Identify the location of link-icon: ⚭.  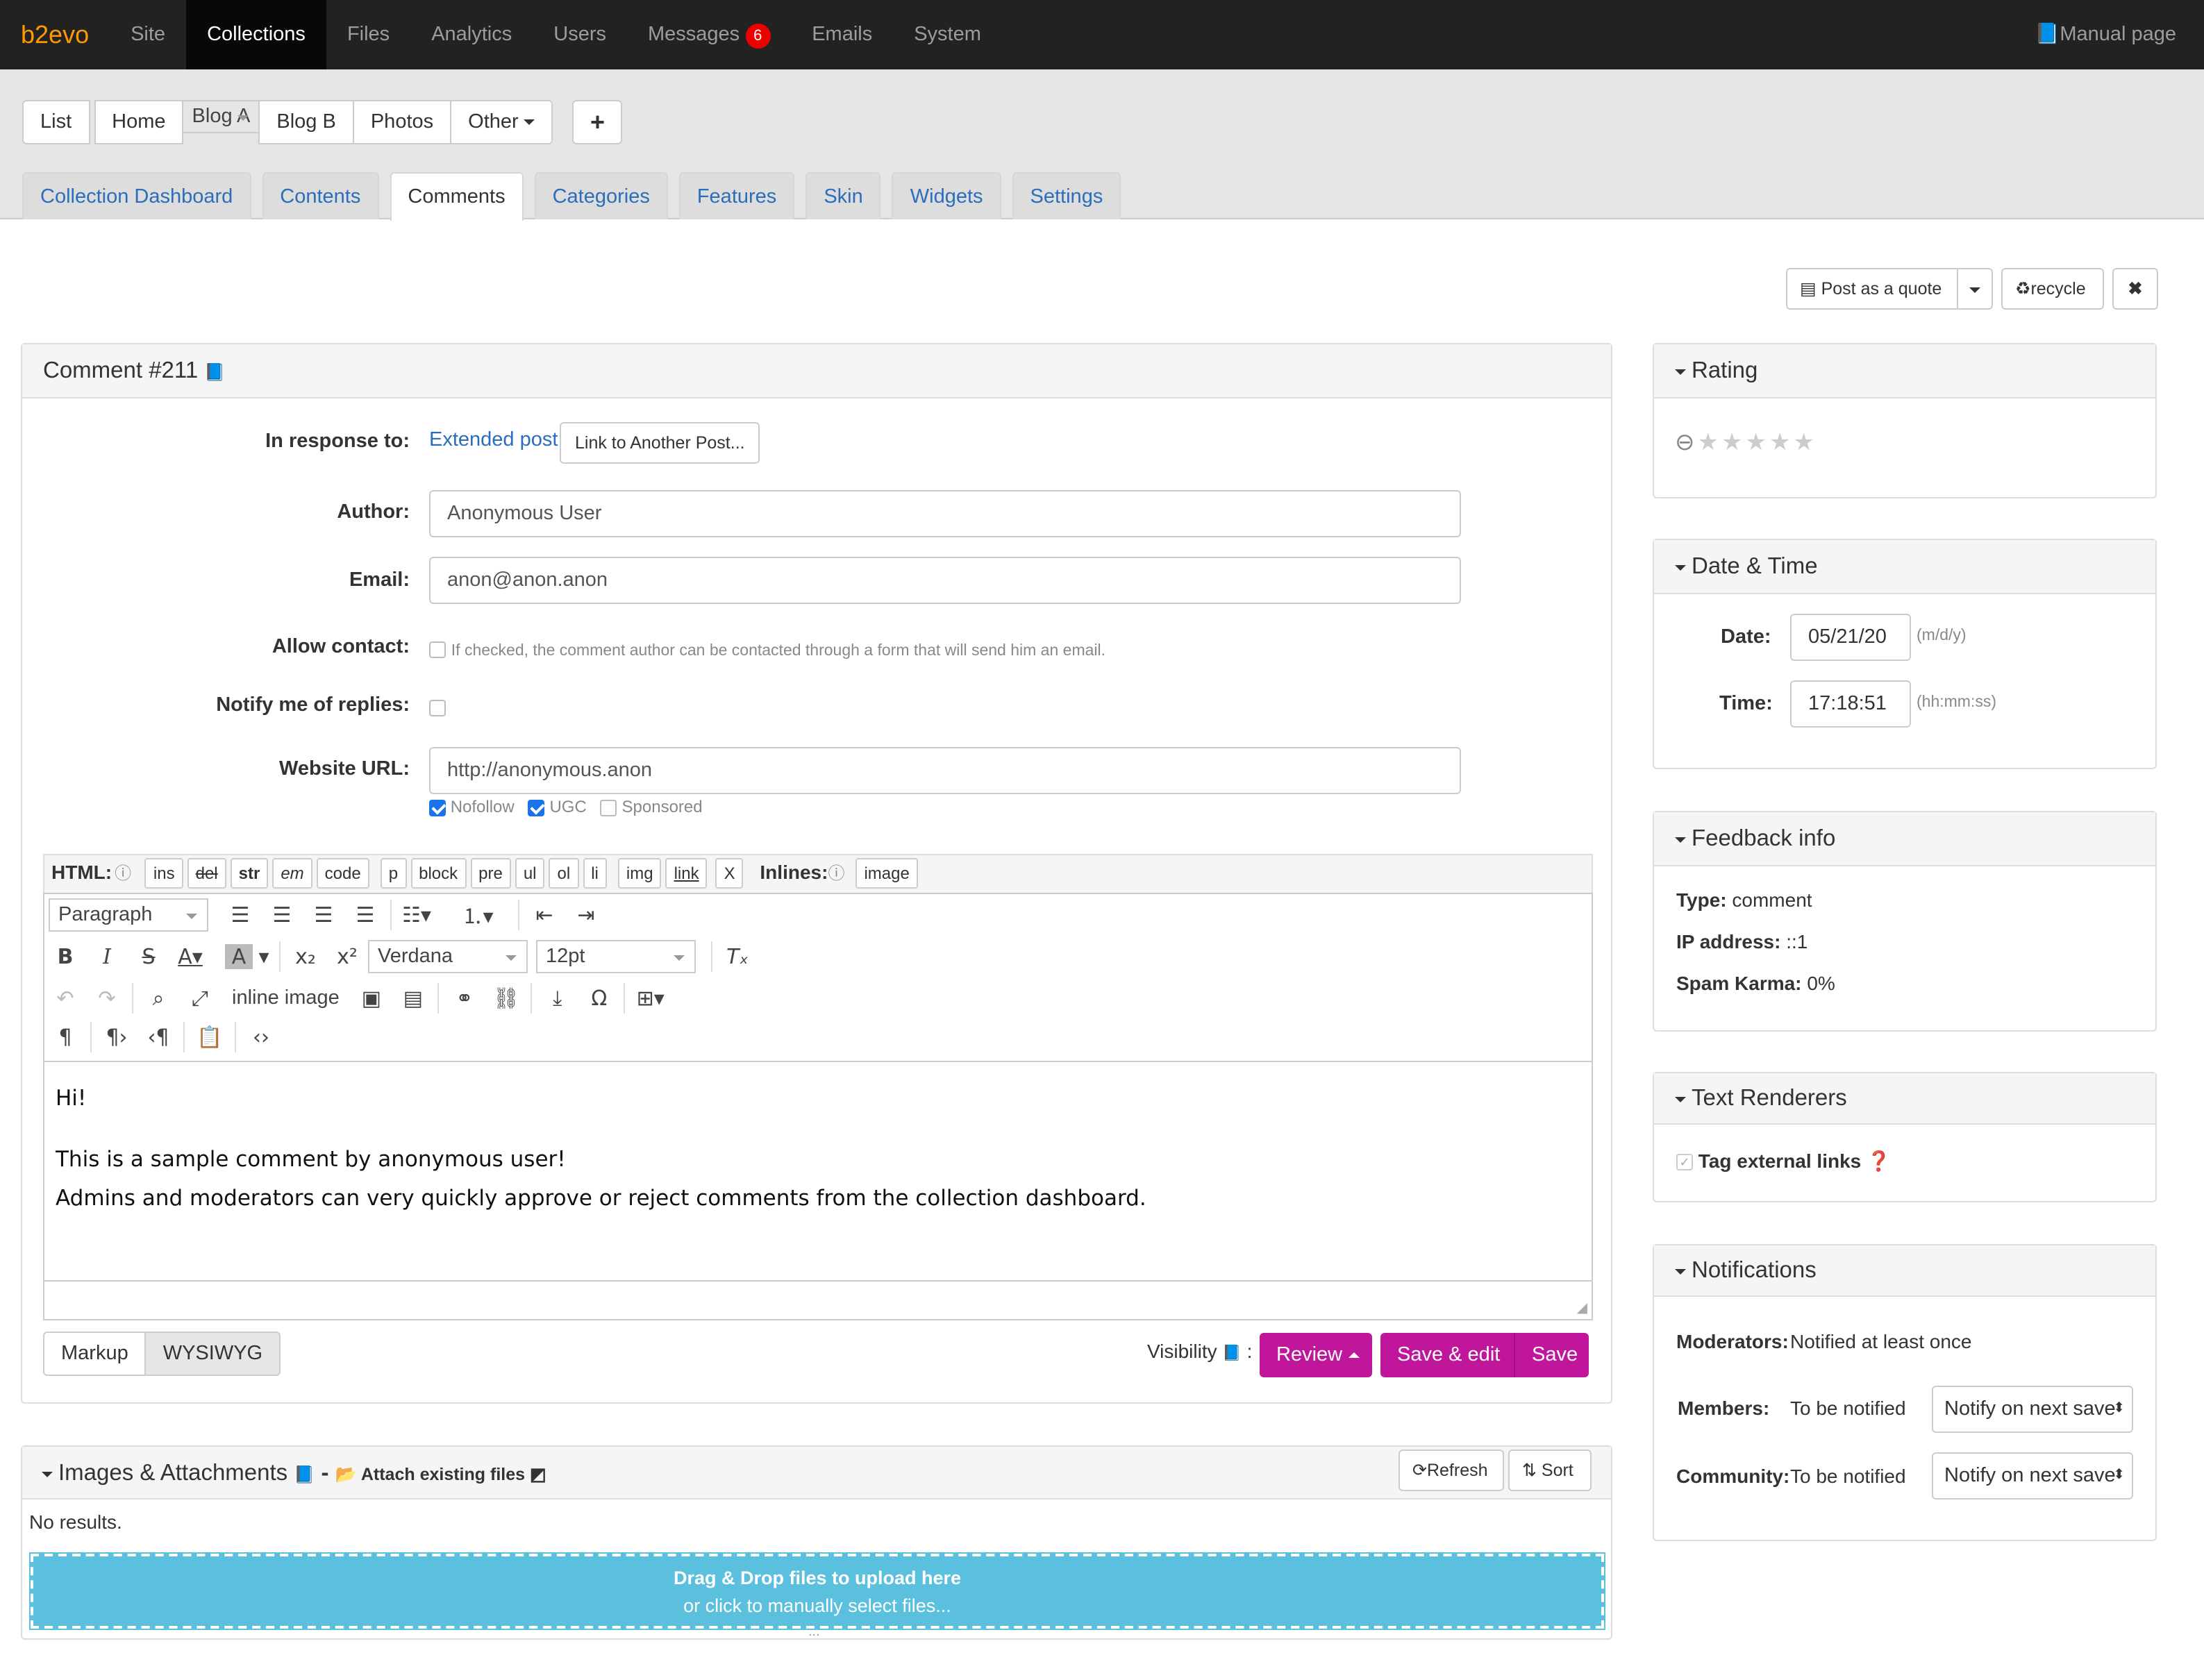
(464, 998).